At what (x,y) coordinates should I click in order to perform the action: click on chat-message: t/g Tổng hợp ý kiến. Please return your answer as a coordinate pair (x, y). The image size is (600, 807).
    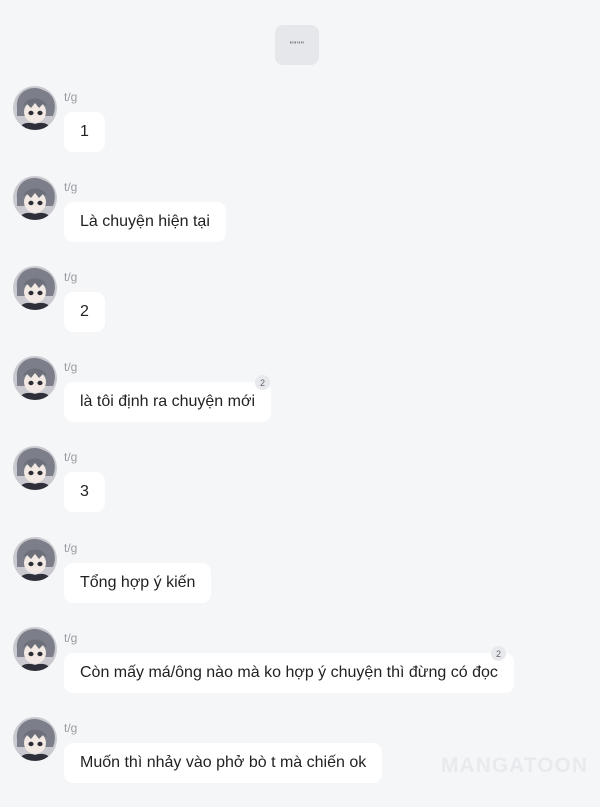
    Looking at the image, I should click on (300, 582).